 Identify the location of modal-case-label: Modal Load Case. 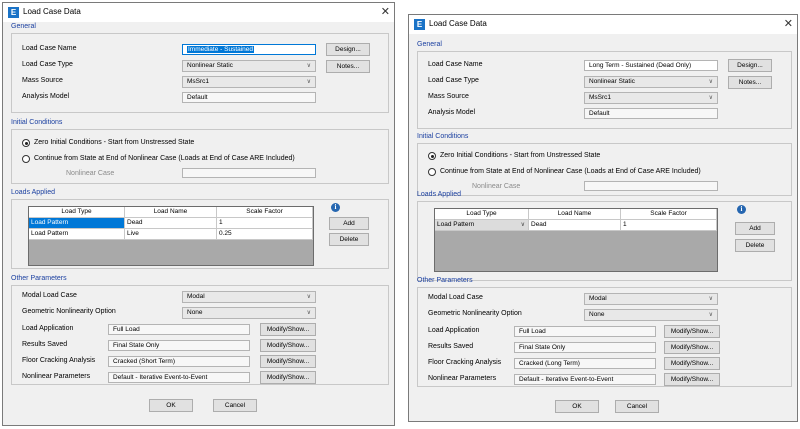
(49, 295).